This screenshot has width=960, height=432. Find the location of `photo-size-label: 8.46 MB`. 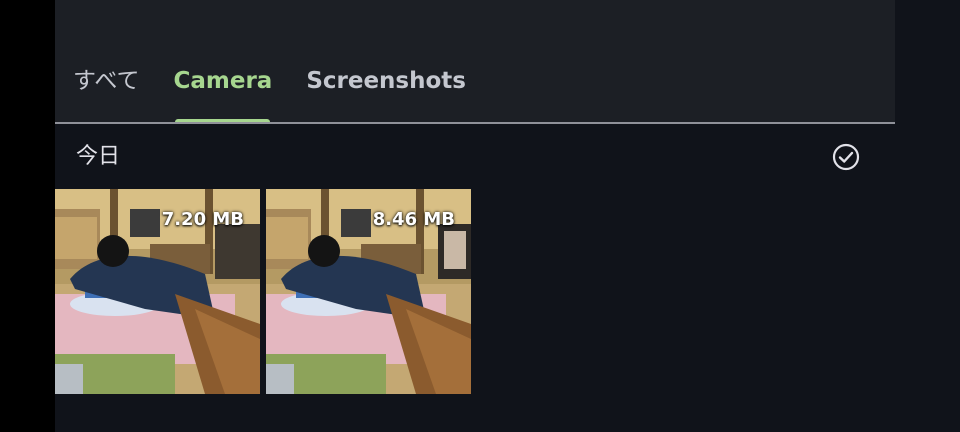

photo-size-label: 8.46 MB is located at coordinates (413, 219).